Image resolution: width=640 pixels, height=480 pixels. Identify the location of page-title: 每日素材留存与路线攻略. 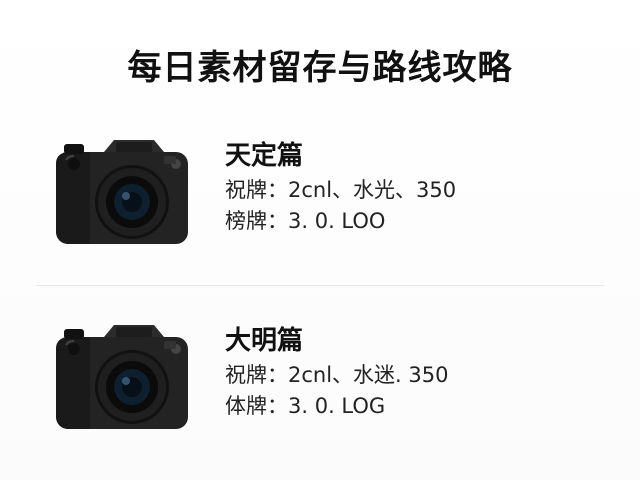
(320, 68).